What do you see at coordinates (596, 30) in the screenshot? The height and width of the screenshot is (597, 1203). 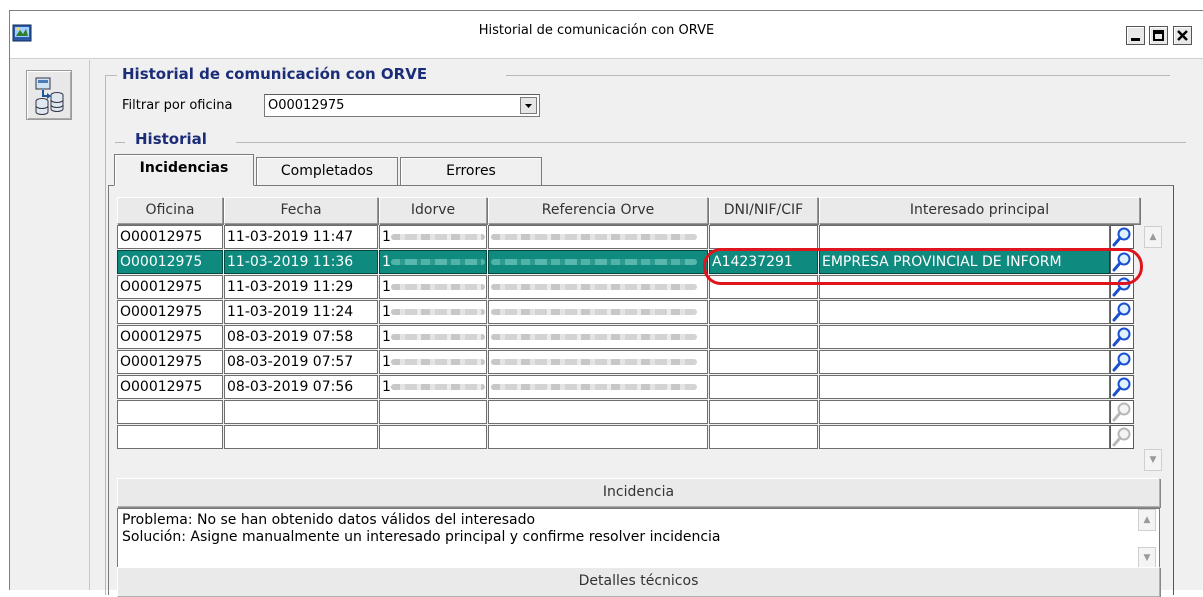 I see `window-title: Historial de comunicación con ORVE` at bounding box center [596, 30].